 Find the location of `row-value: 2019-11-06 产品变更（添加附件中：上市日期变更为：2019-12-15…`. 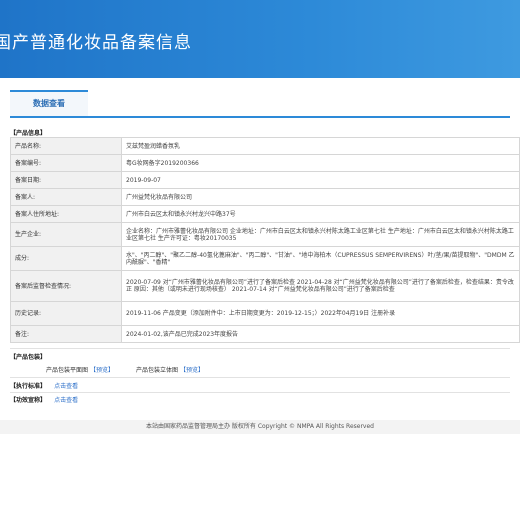

row-value: 2019-11-06 产品变更（添加附件中：上市日期变更为：2019-12-15… is located at coordinates (320, 313).